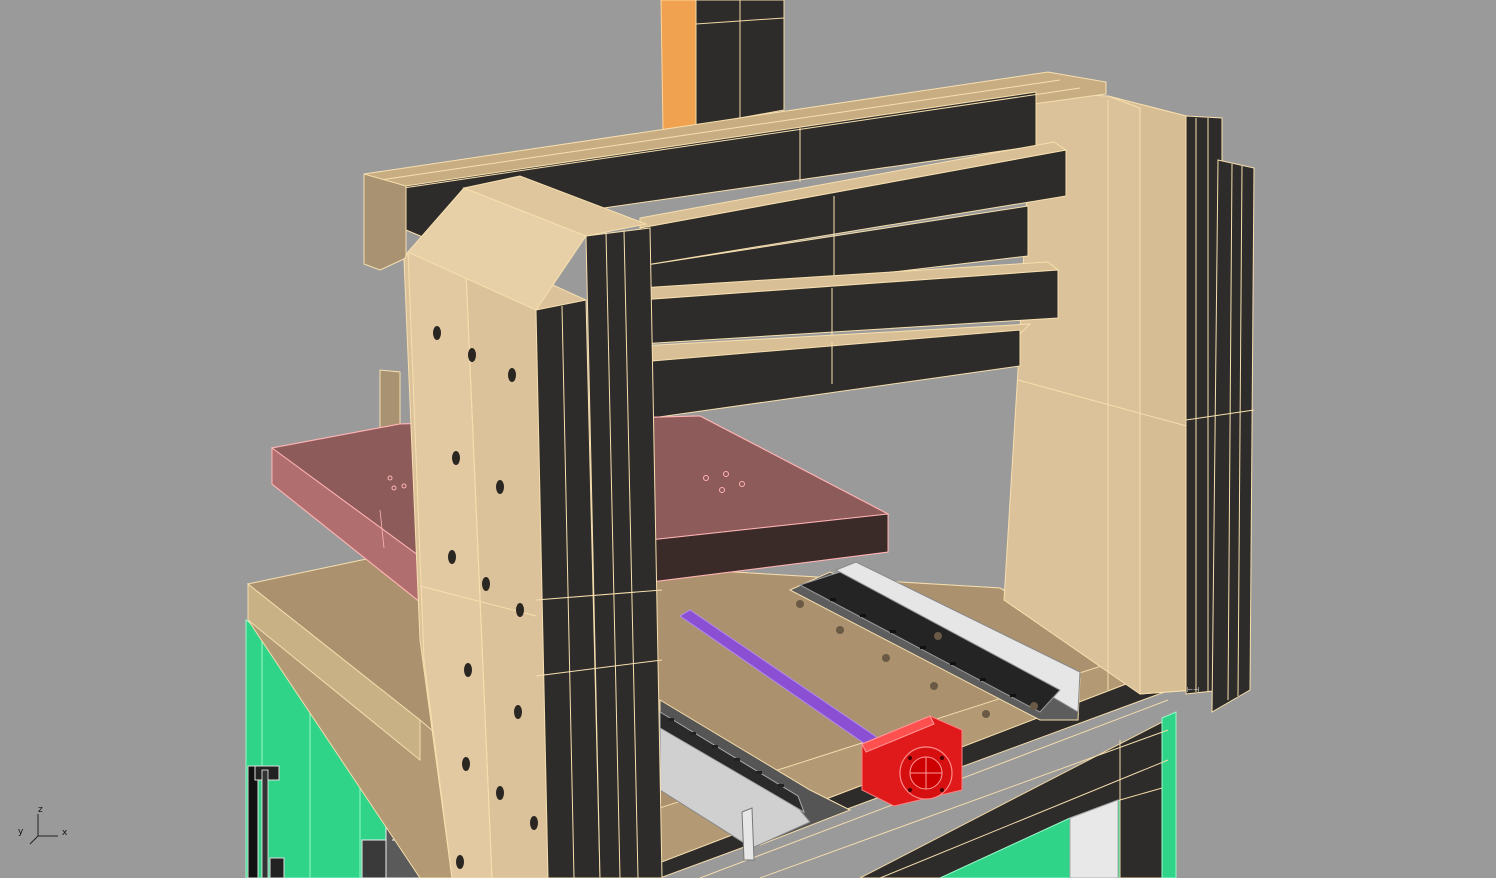 The image size is (1496, 878). Describe the element at coordinates (40, 810) in the screenshot. I see `axis-label-z: z` at that location.